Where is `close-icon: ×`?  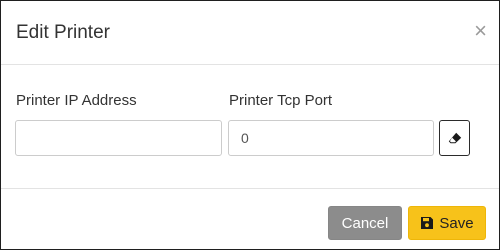 close-icon: × is located at coordinates (480, 31).